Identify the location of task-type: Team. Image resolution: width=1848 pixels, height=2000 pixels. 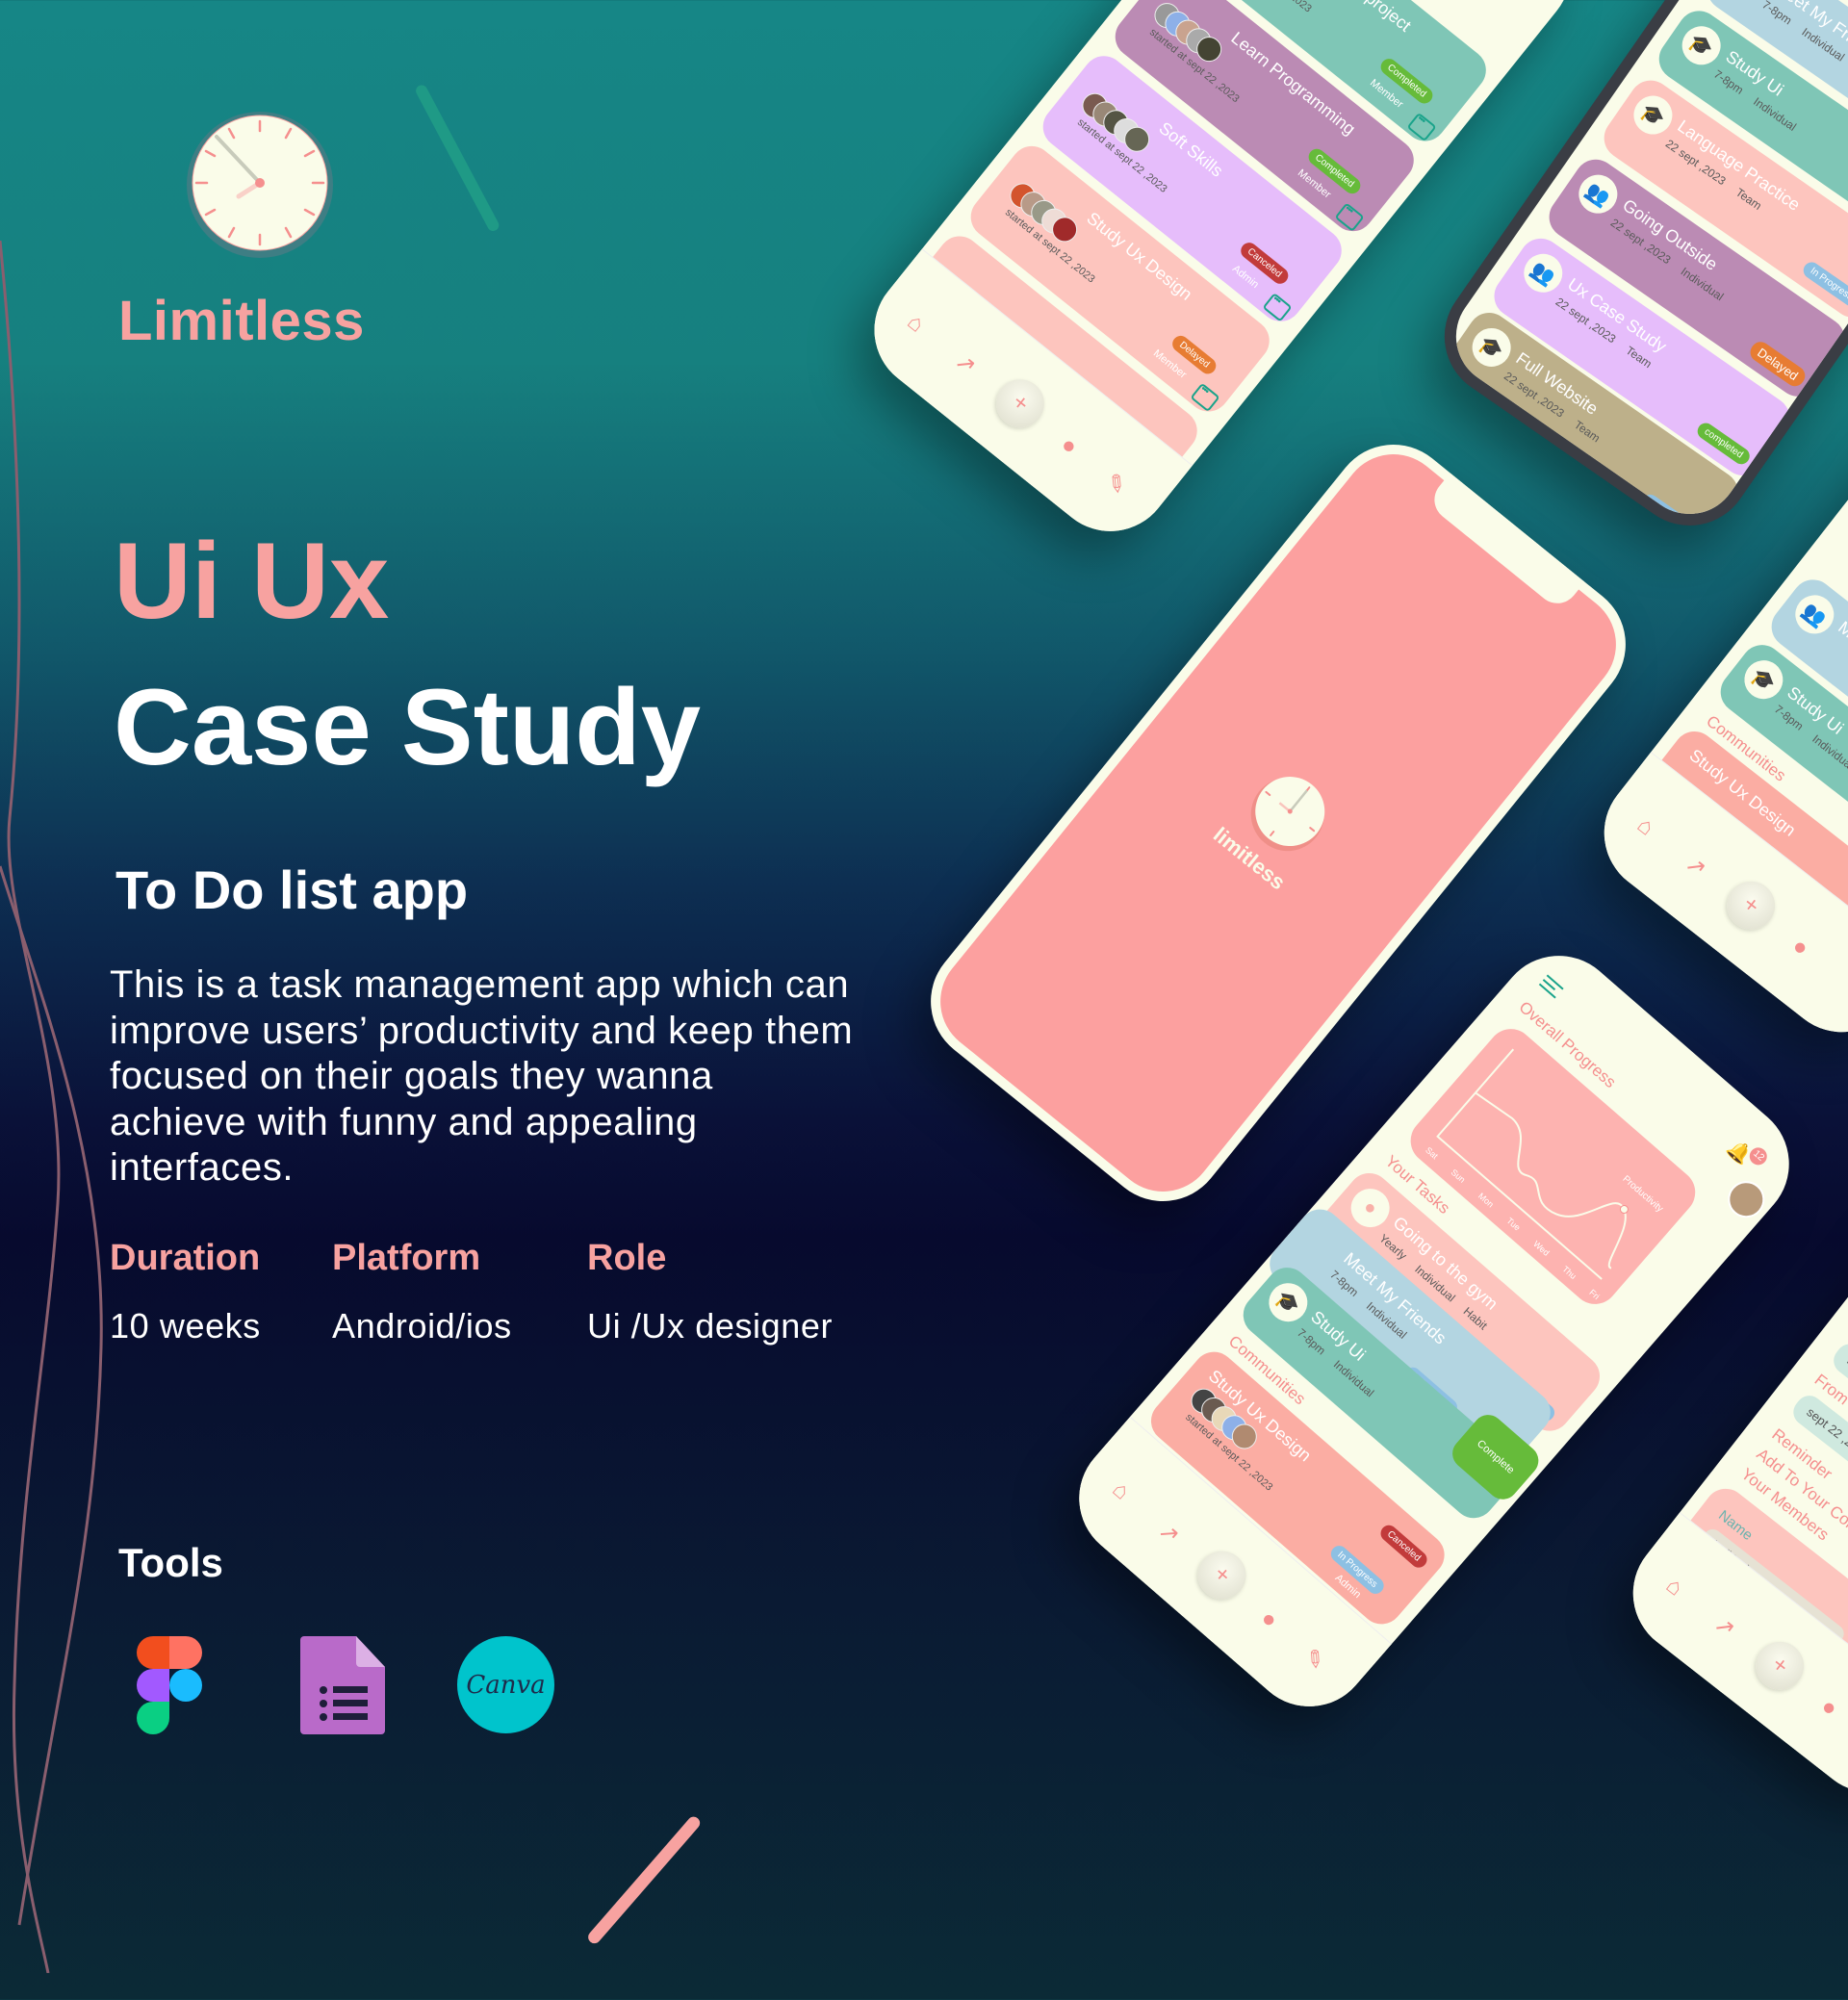
(1587, 432).